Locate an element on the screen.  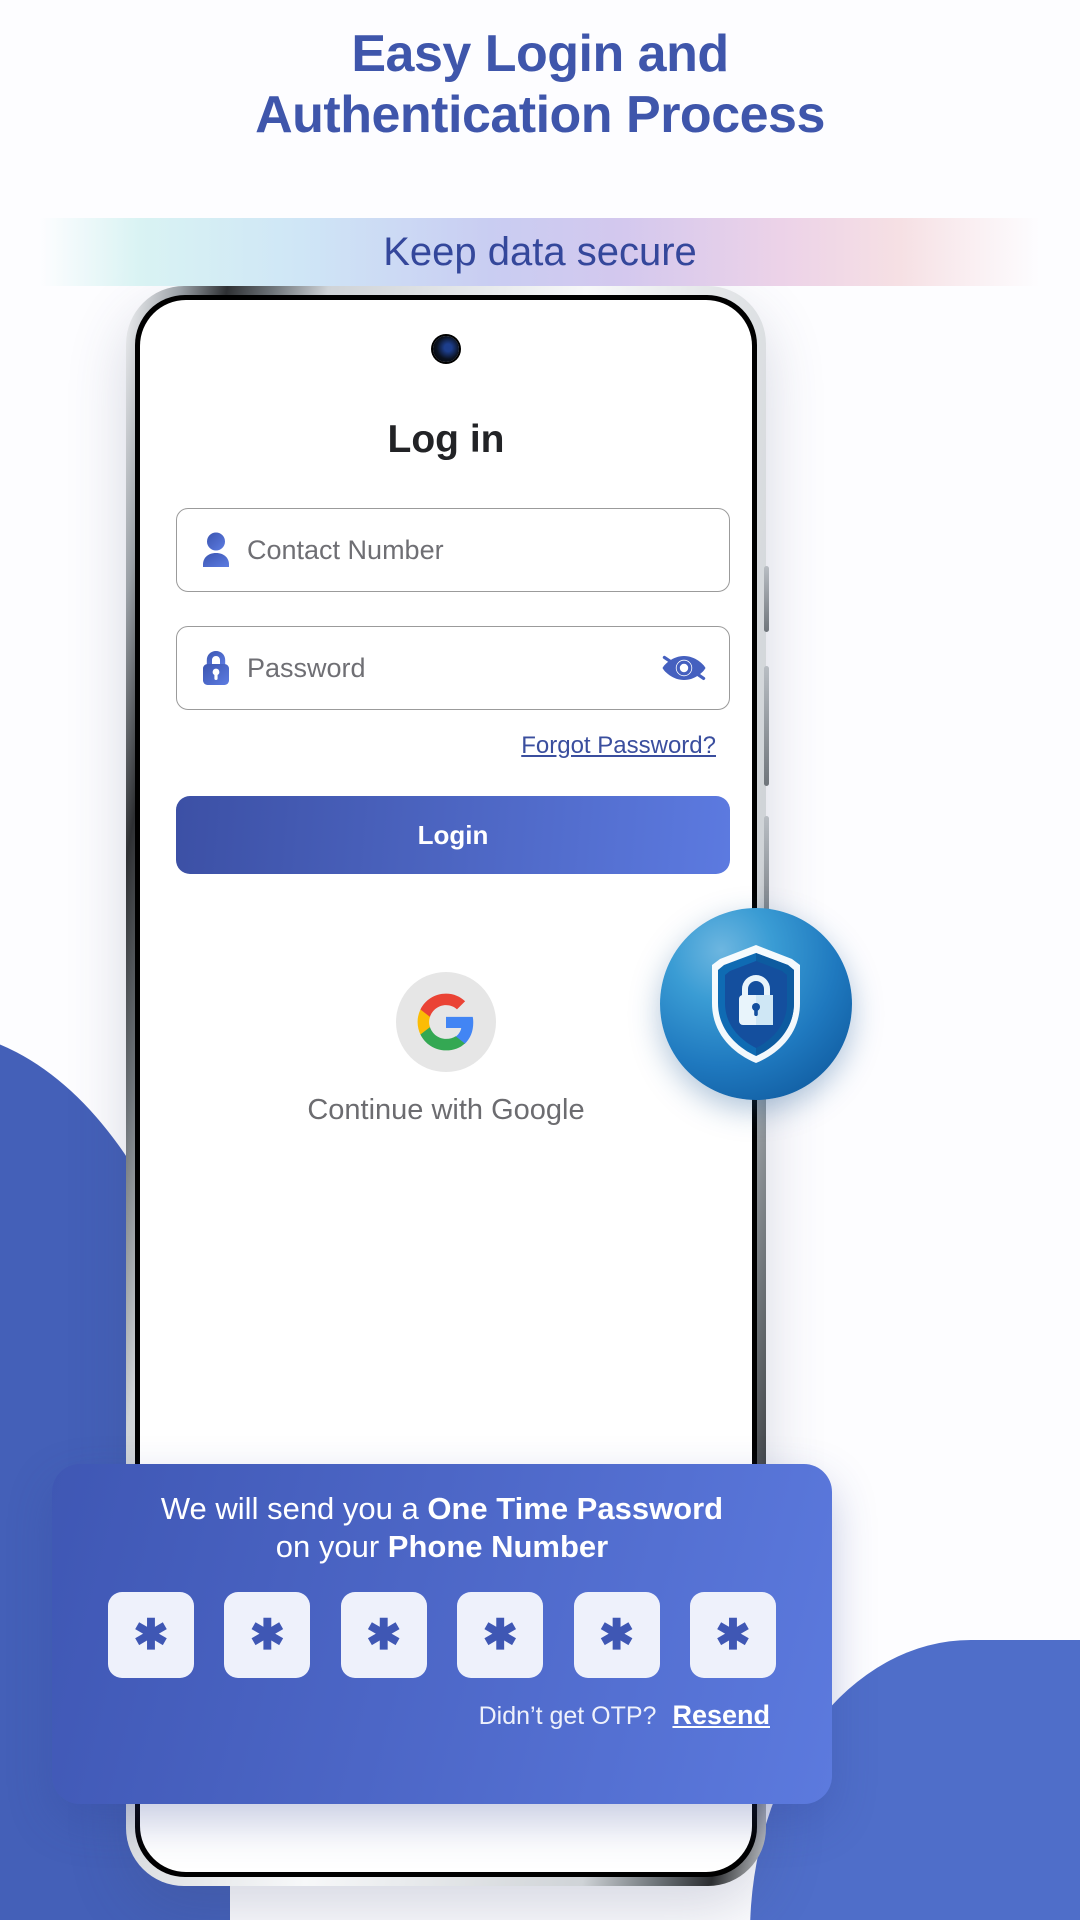
otp-resend-row: Didn’t get OTP? Resend is located at coordinates (442, 1715).